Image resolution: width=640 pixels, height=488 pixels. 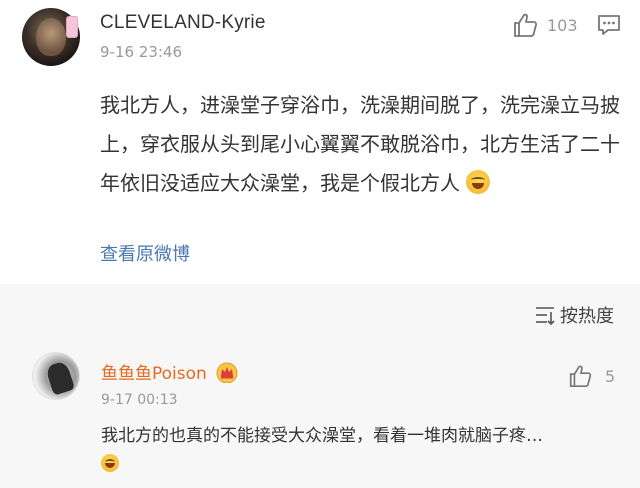 I want to click on reply-avatar-figure, so click(x=60, y=378).